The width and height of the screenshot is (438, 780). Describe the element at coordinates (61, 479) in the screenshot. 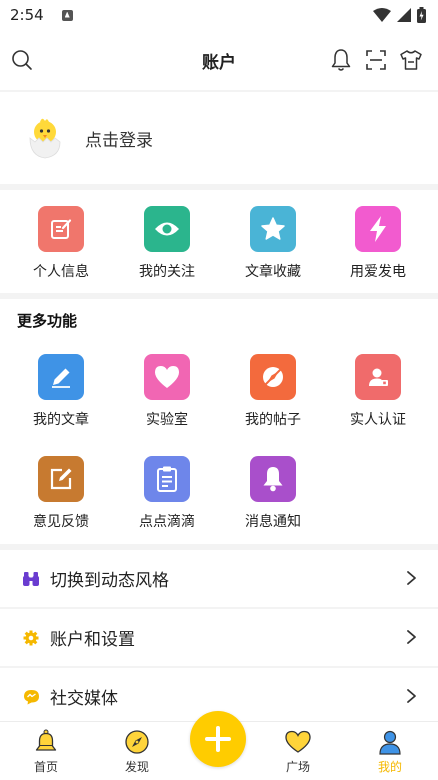

I see `feedback-icon` at that location.